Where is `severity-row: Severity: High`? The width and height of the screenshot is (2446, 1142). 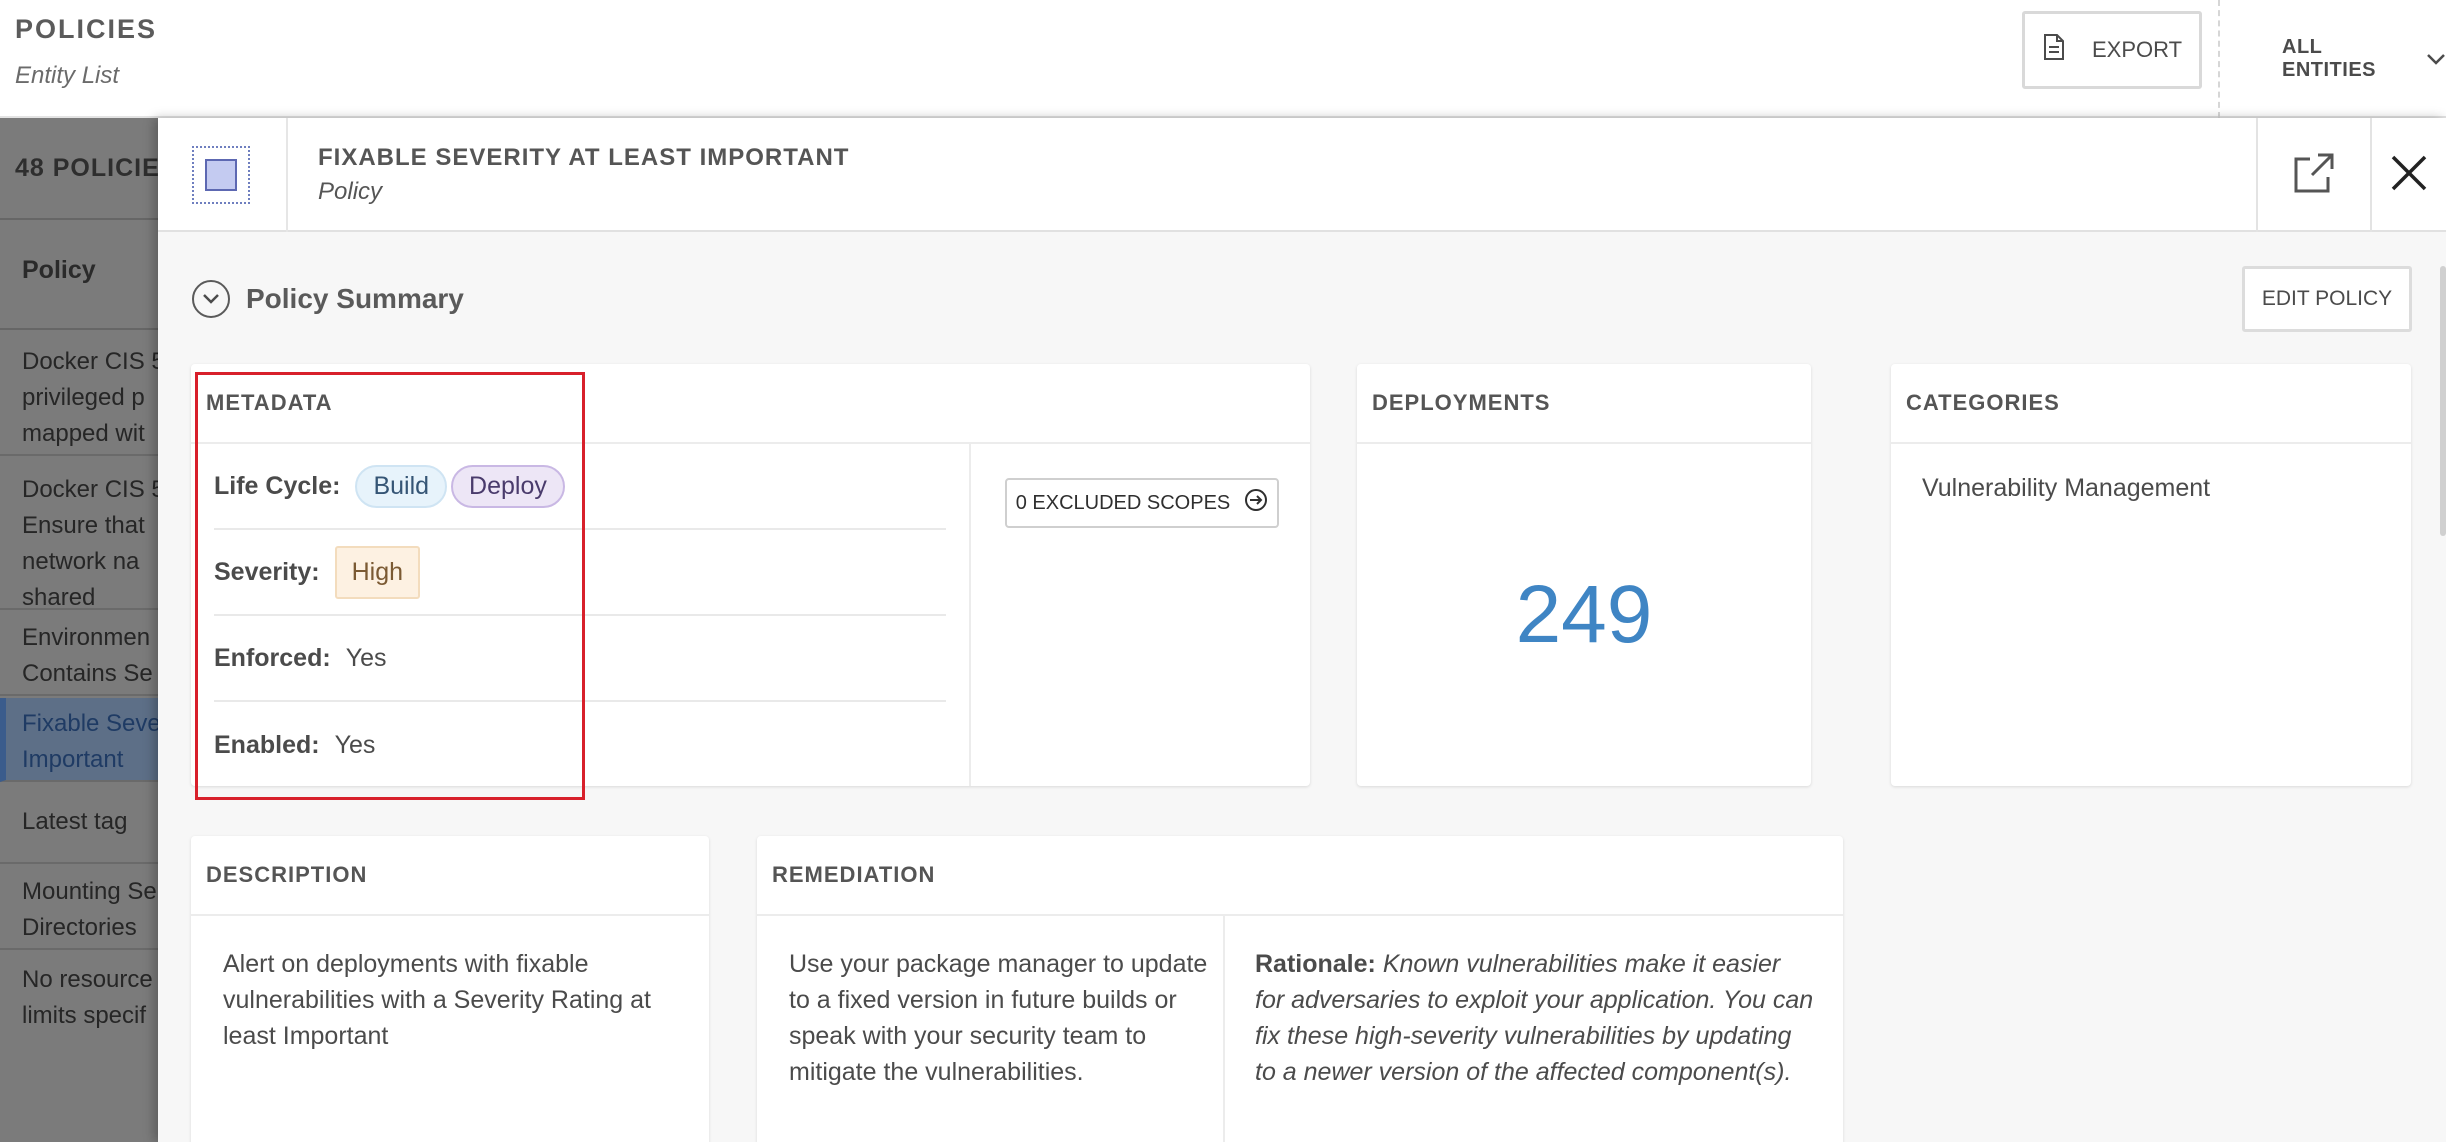 severity-row: Severity: High is located at coordinates (580, 573).